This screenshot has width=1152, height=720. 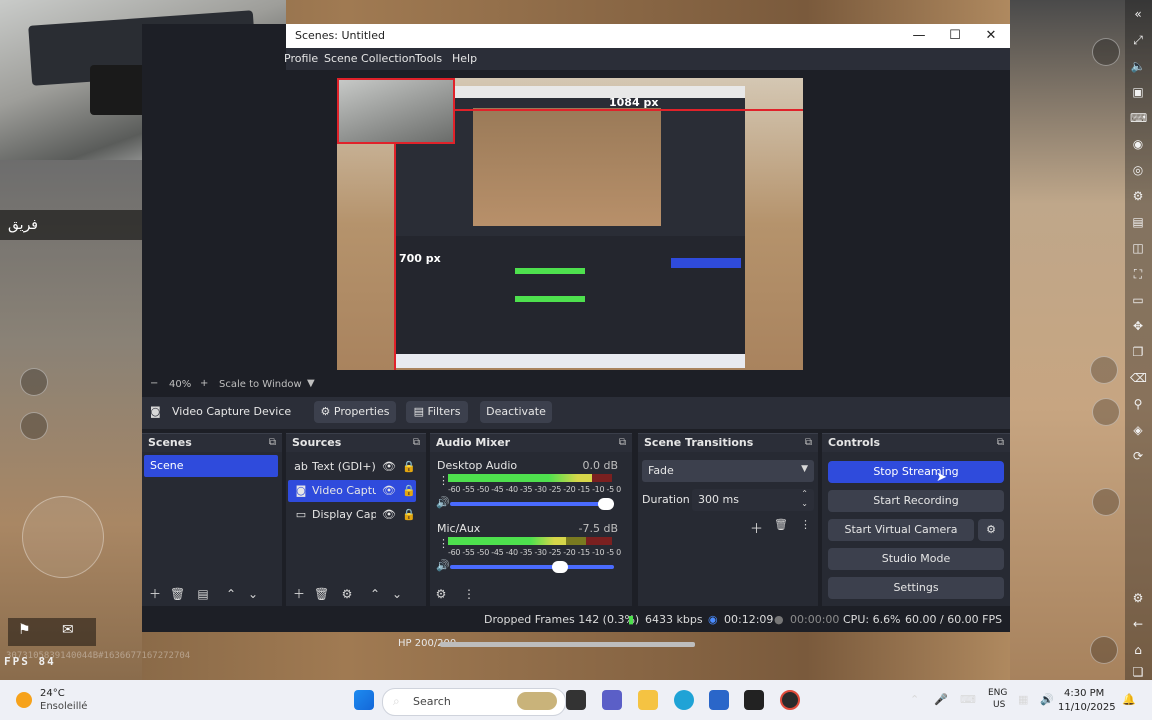 I want to click on search-input: ⌕ Search, so click(x=474, y=702).